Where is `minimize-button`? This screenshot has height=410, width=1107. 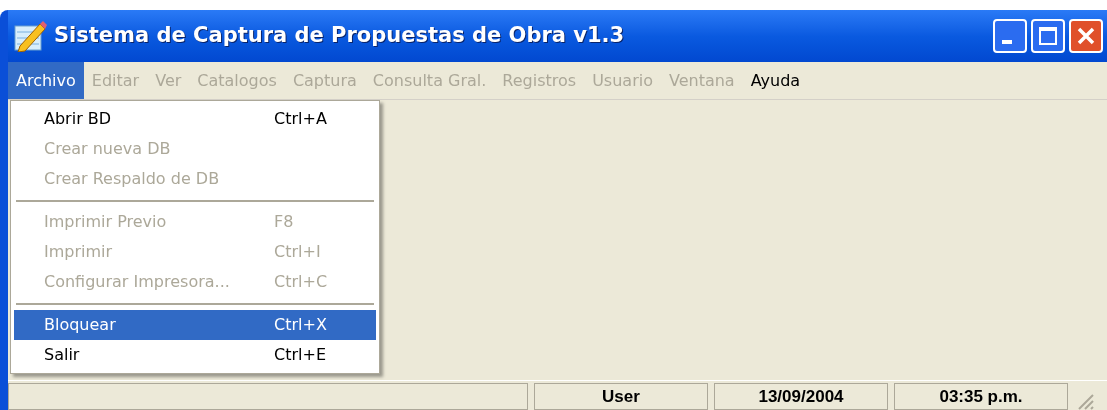 minimize-button is located at coordinates (1010, 36).